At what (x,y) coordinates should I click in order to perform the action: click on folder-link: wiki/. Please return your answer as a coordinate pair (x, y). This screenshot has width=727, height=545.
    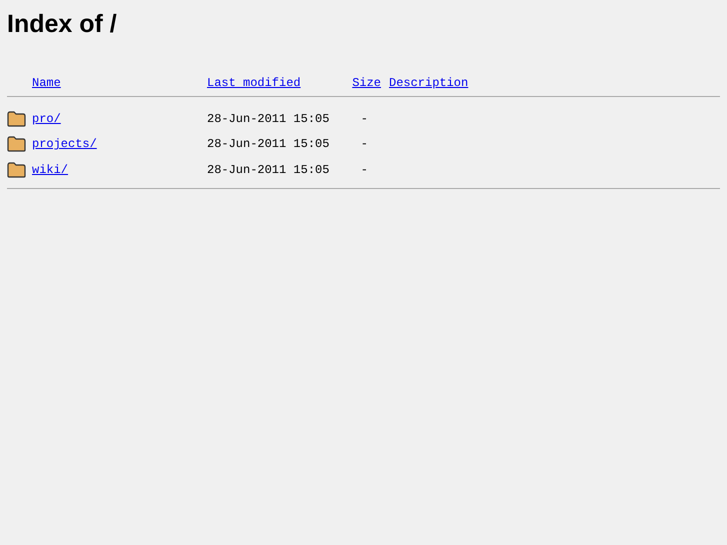
    Looking at the image, I should click on (50, 169).